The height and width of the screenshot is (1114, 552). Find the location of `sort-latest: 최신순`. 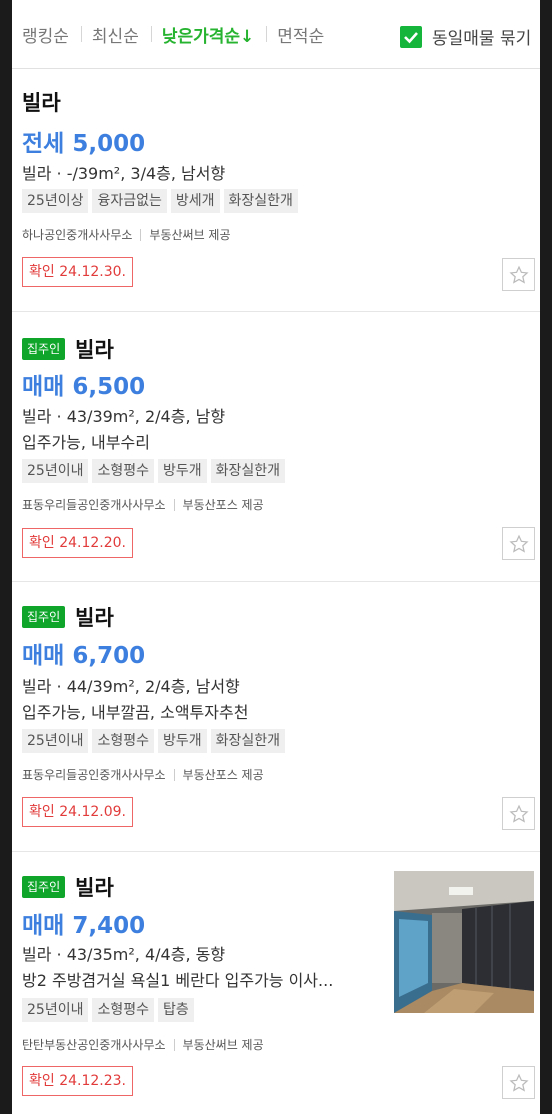

sort-latest: 최신순 is located at coordinates (110, 34).